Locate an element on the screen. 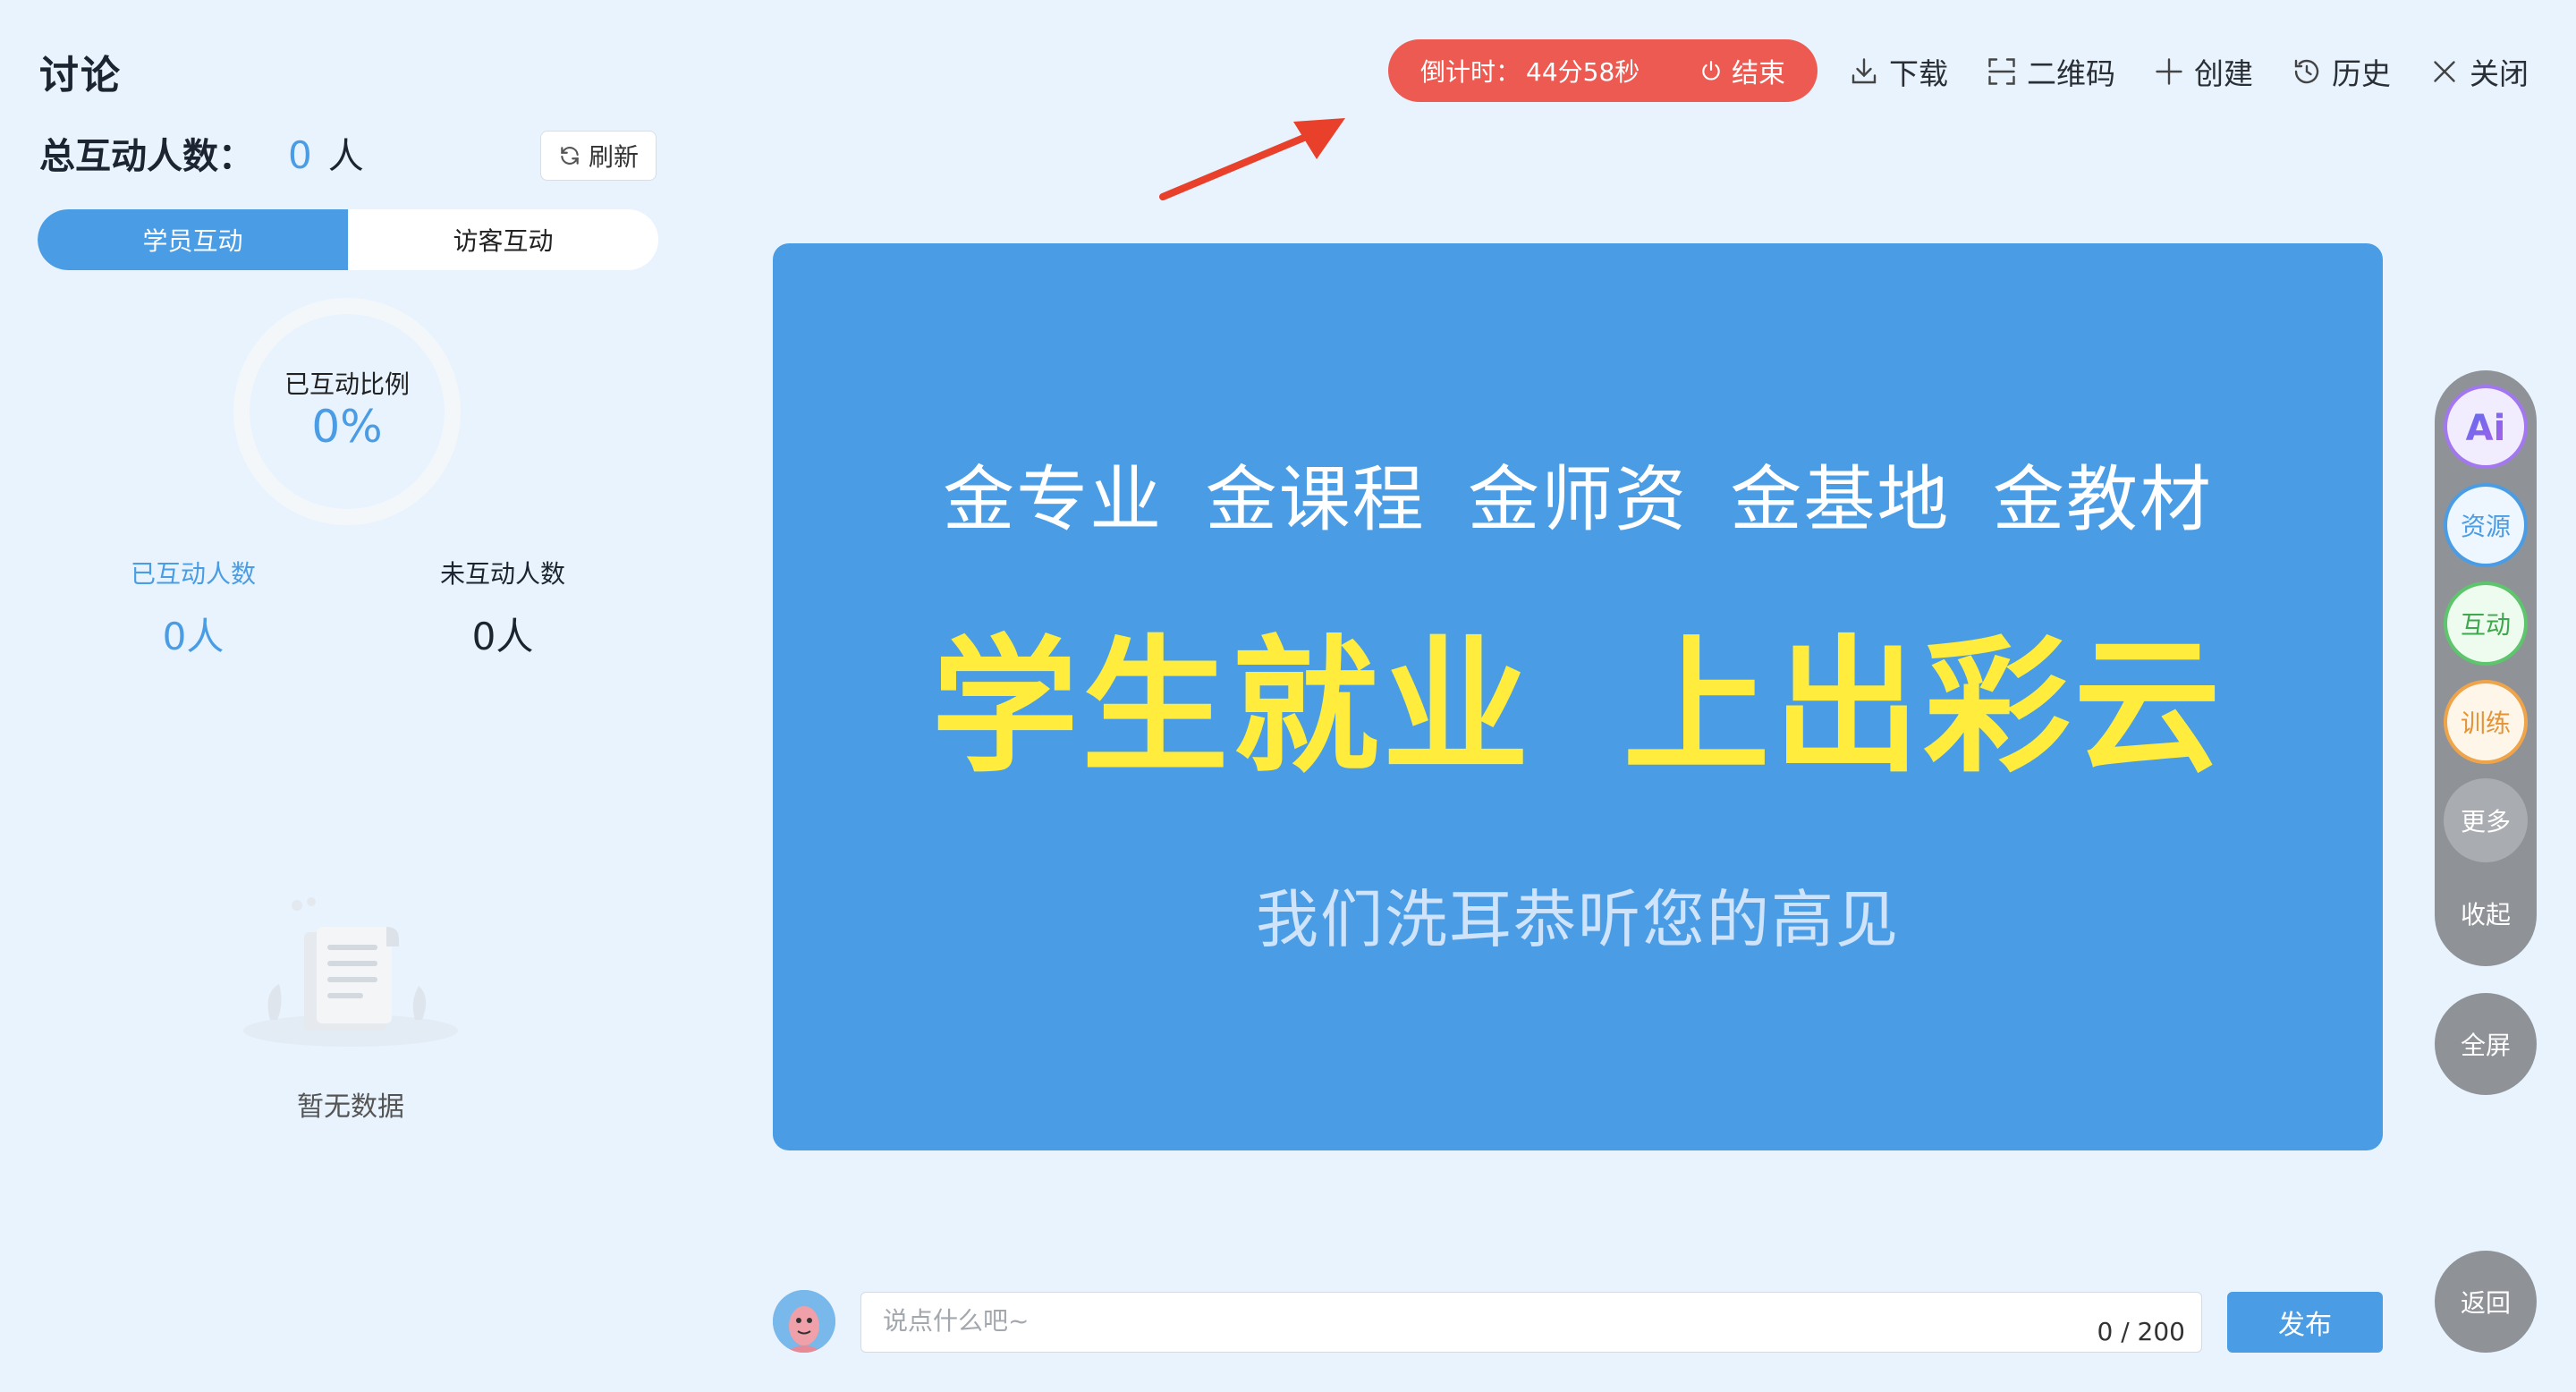  comment-box: 0 / 200 is located at coordinates (1531, 1322).